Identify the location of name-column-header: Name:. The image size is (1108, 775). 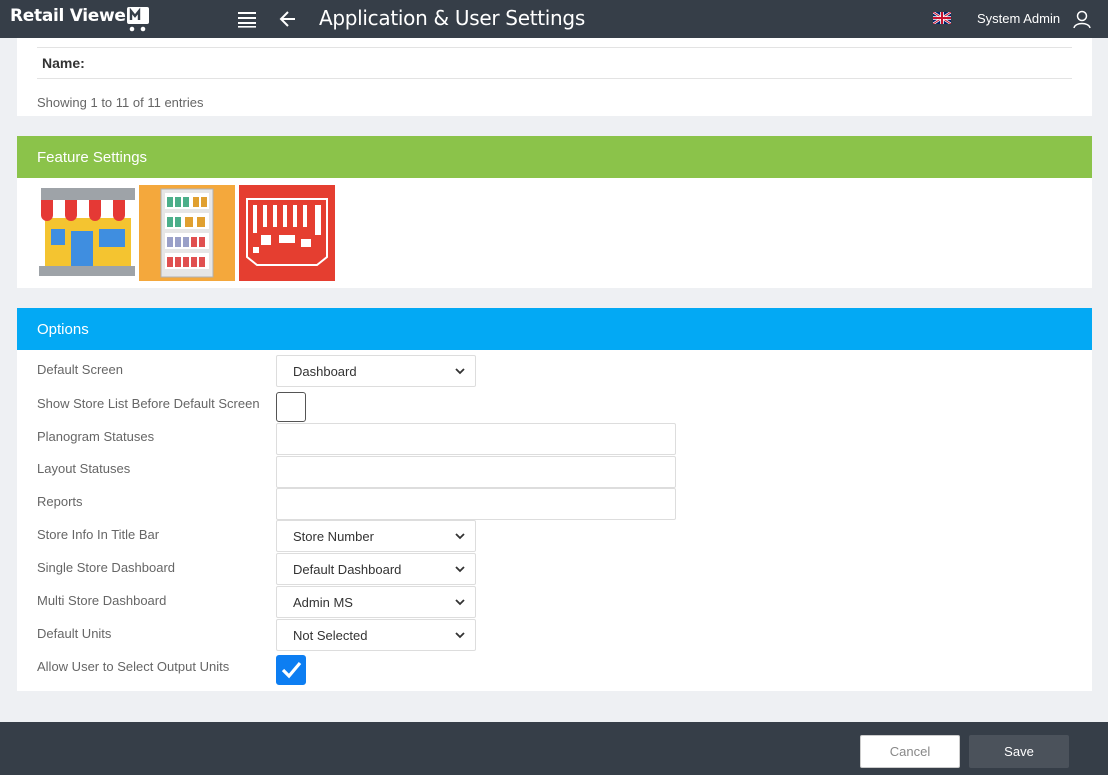
(63, 63).